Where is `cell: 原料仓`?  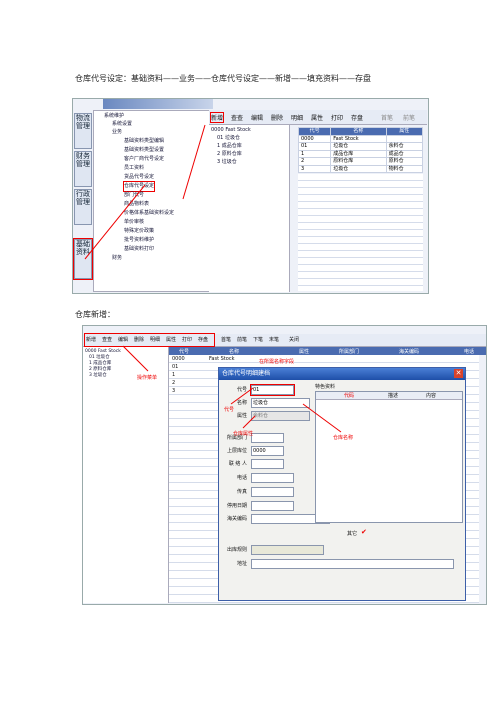
cell: 原料仓 is located at coordinates (404, 161).